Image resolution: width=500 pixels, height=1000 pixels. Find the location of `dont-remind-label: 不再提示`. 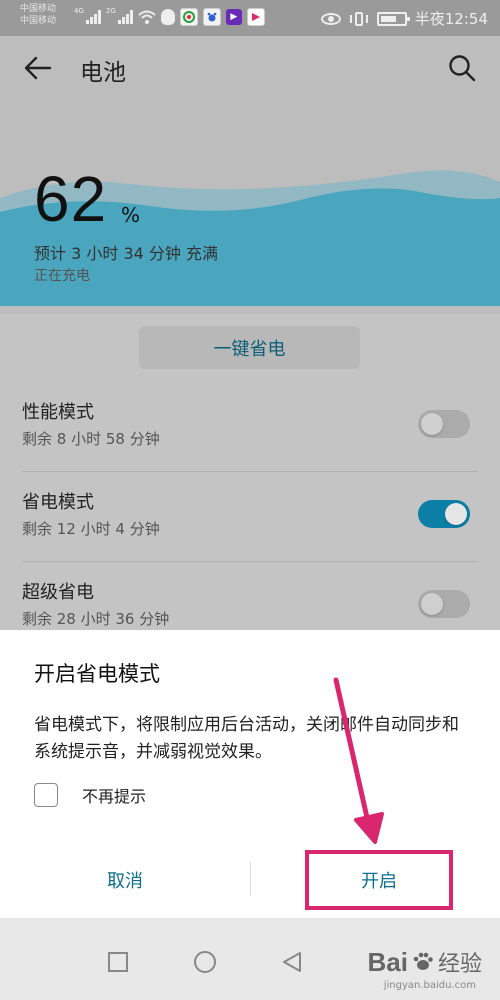

dont-remind-label: 不再提示 is located at coordinates (114, 796).